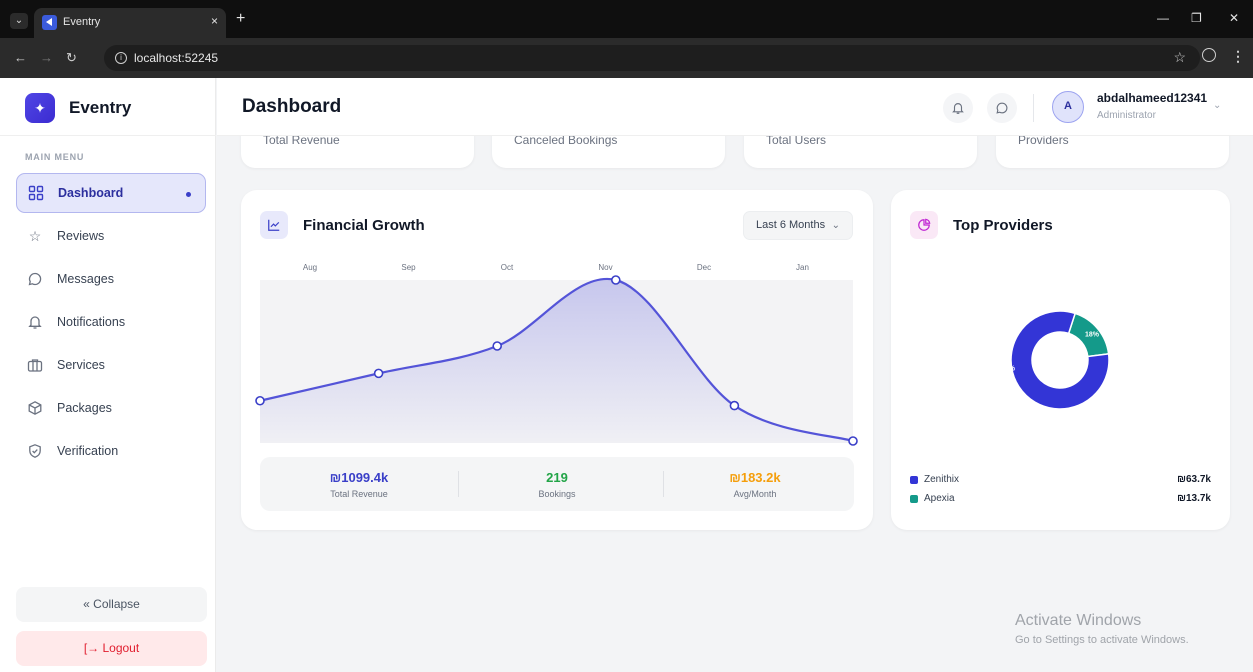 The image size is (1253, 672). What do you see at coordinates (924, 225) in the screenshot?
I see `pie-chart-icon` at bounding box center [924, 225].